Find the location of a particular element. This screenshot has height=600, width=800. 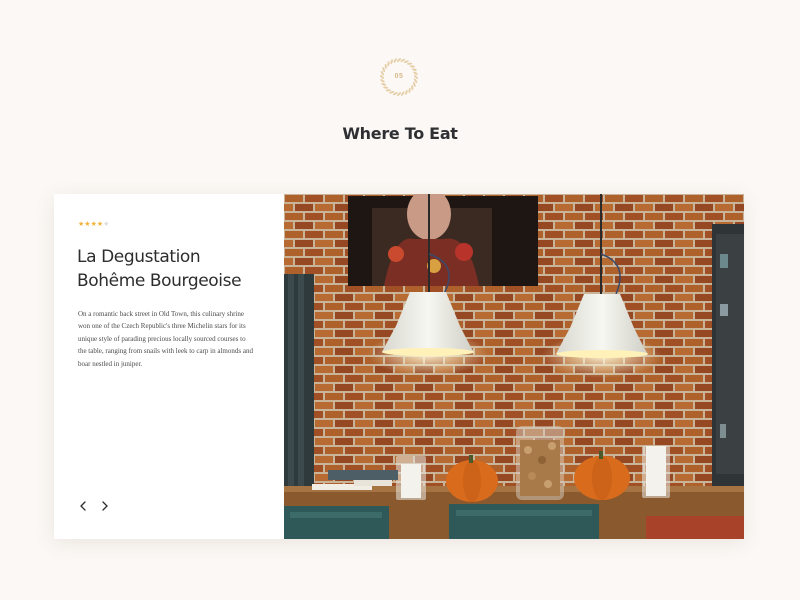

carousel-navigation is located at coordinates (96, 508).